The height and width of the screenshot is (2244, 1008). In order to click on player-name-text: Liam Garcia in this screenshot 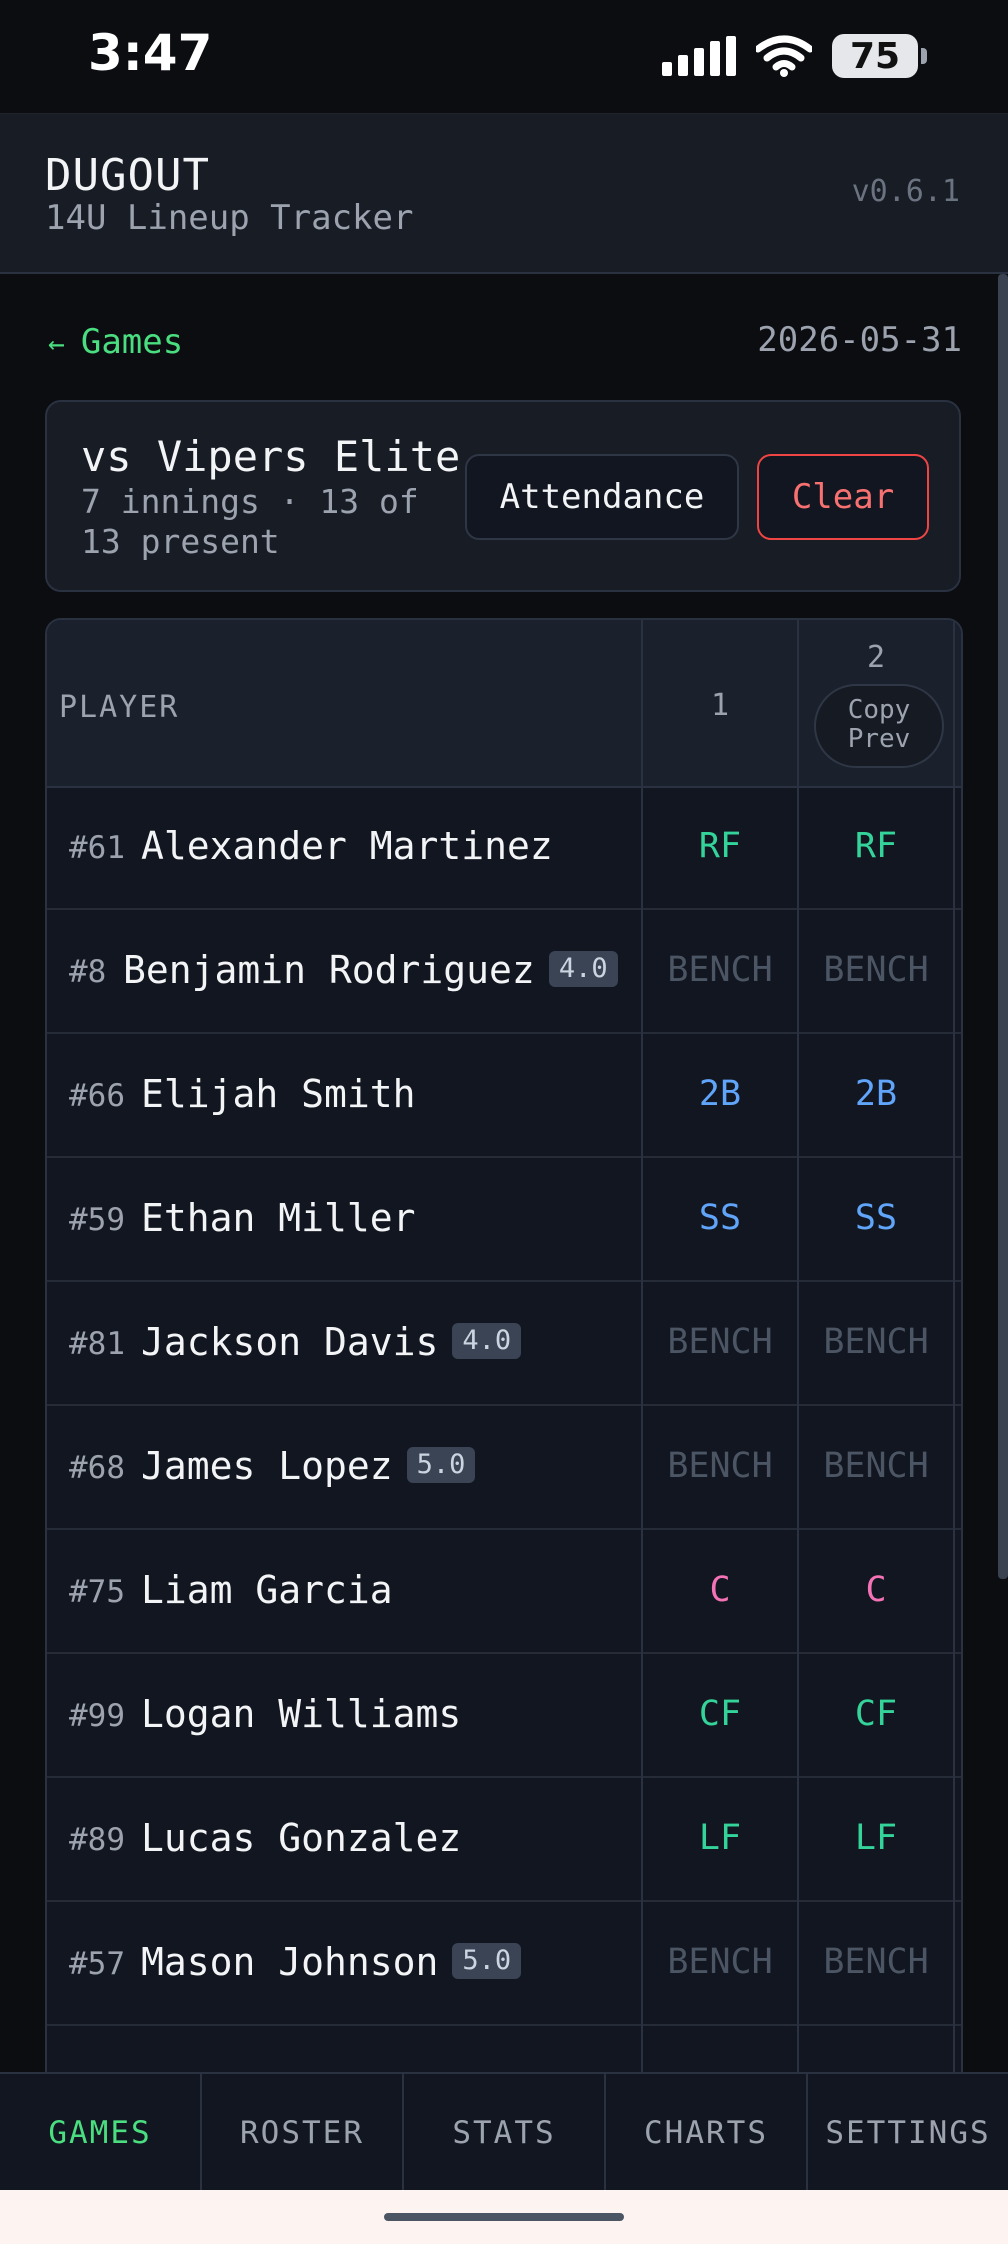, I will do `click(267, 1590)`.